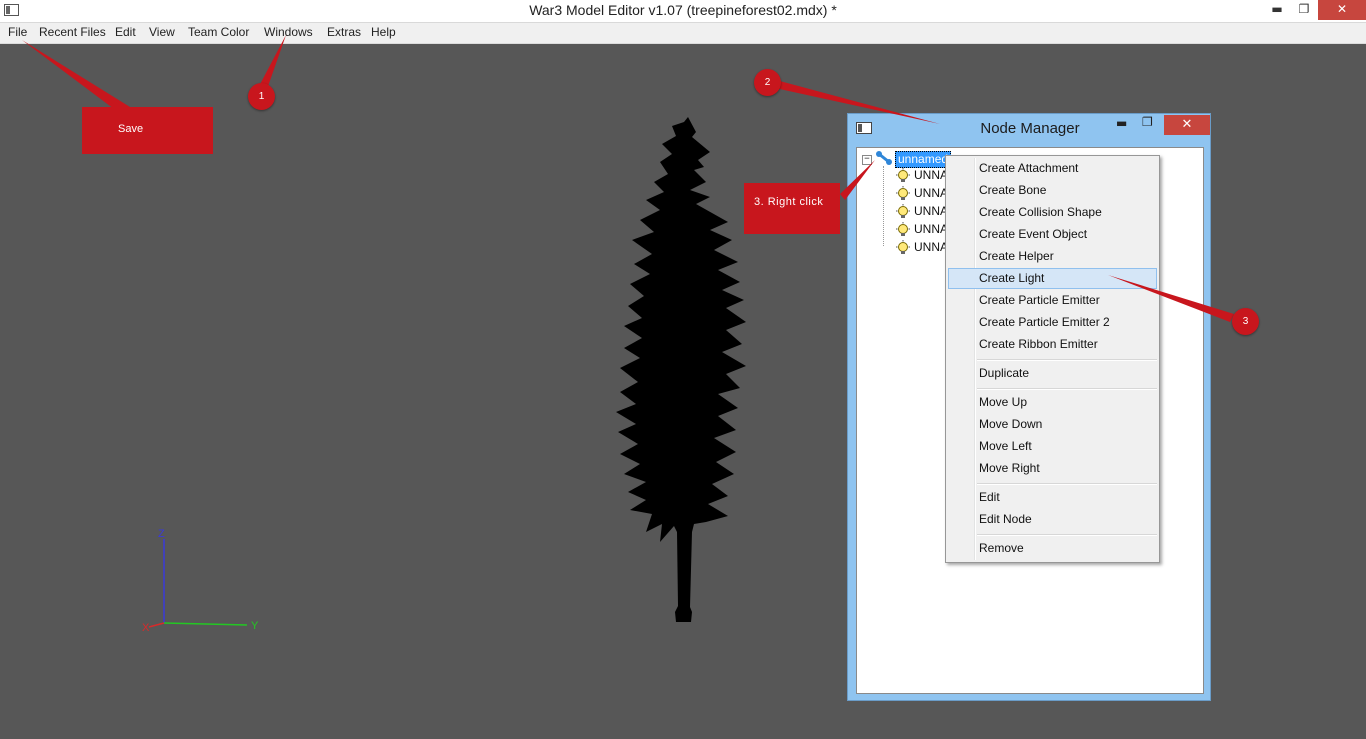 The width and height of the screenshot is (1366, 739). Describe the element at coordinates (1012, 278) in the screenshot. I see `menu-item-label: Create Light` at that location.